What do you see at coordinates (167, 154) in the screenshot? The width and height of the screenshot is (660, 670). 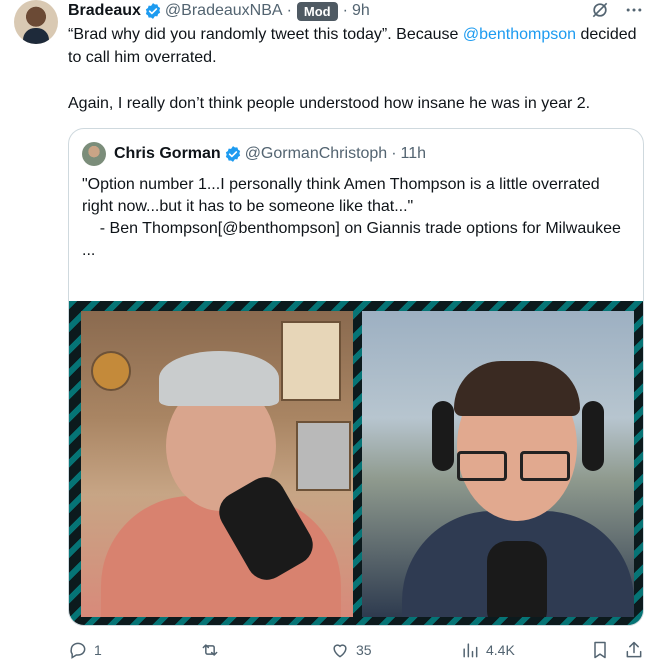 I see `quoted-author-name: Chris Gorman` at bounding box center [167, 154].